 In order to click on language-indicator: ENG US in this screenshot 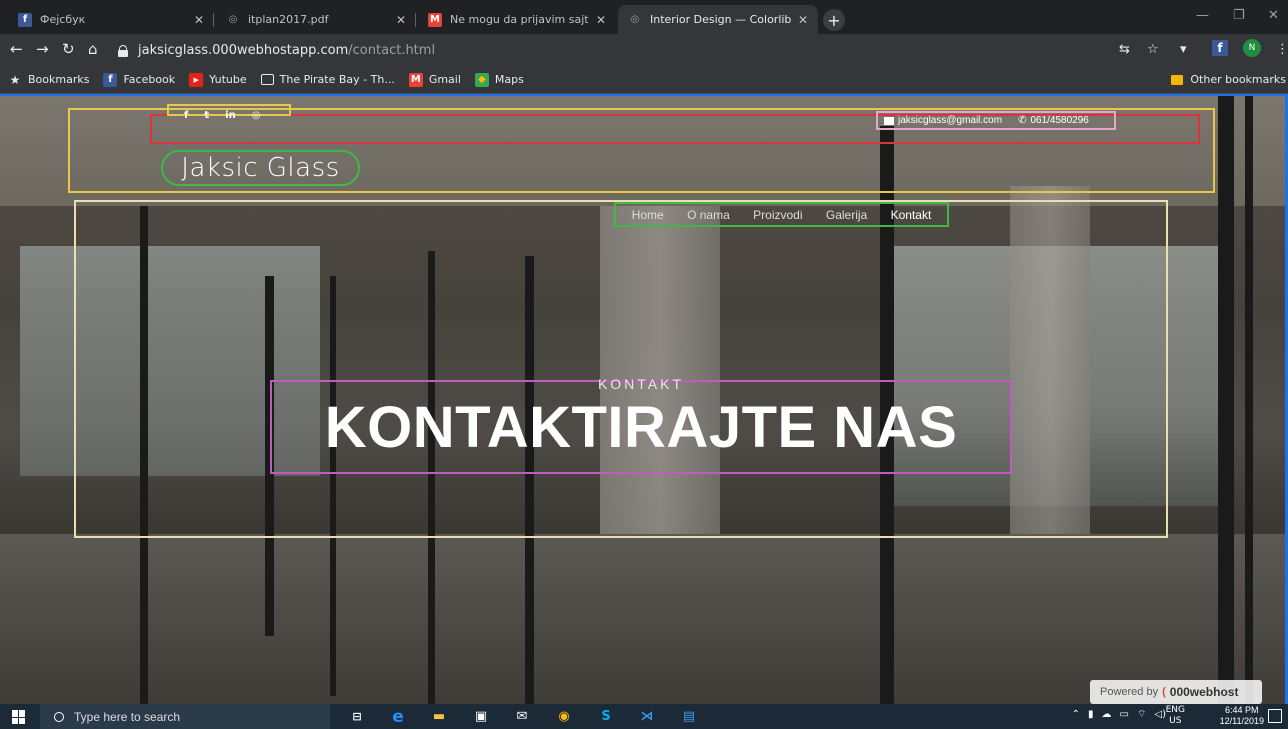, I will do `click(1175, 716)`.